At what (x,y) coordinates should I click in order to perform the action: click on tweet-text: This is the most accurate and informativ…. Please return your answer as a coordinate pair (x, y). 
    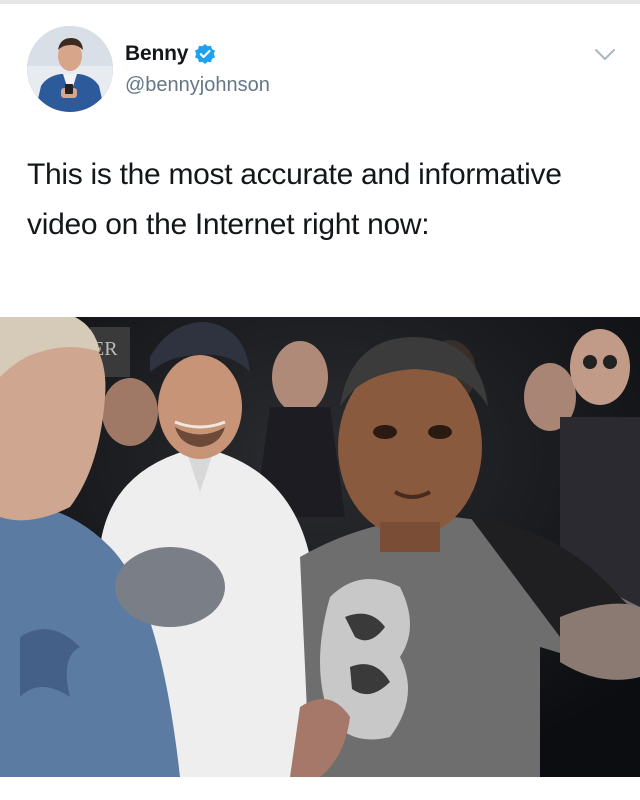
    Looking at the image, I should click on (294, 199).